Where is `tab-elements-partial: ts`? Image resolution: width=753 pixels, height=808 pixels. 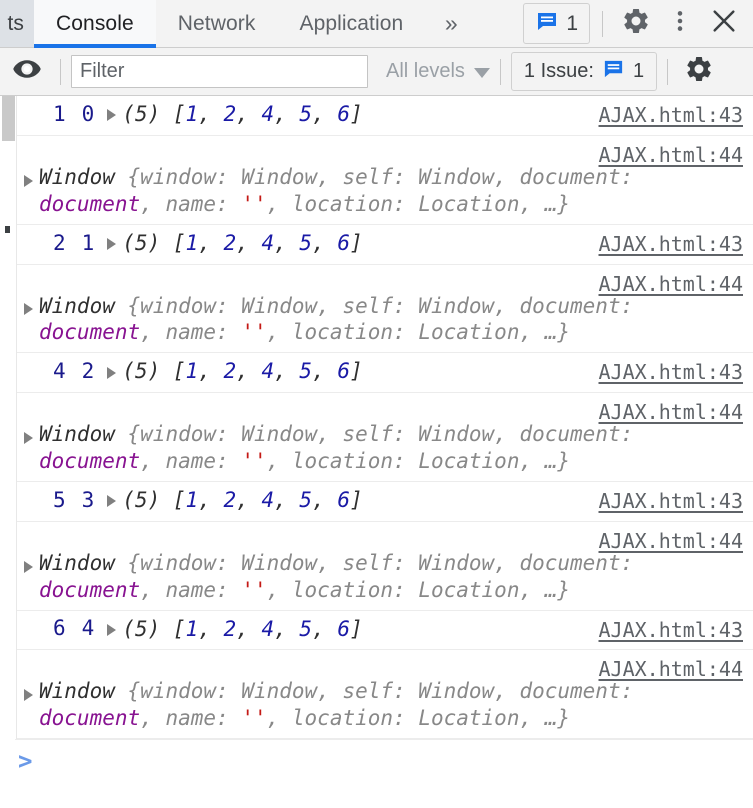
tab-elements-partial: ts is located at coordinates (17, 23).